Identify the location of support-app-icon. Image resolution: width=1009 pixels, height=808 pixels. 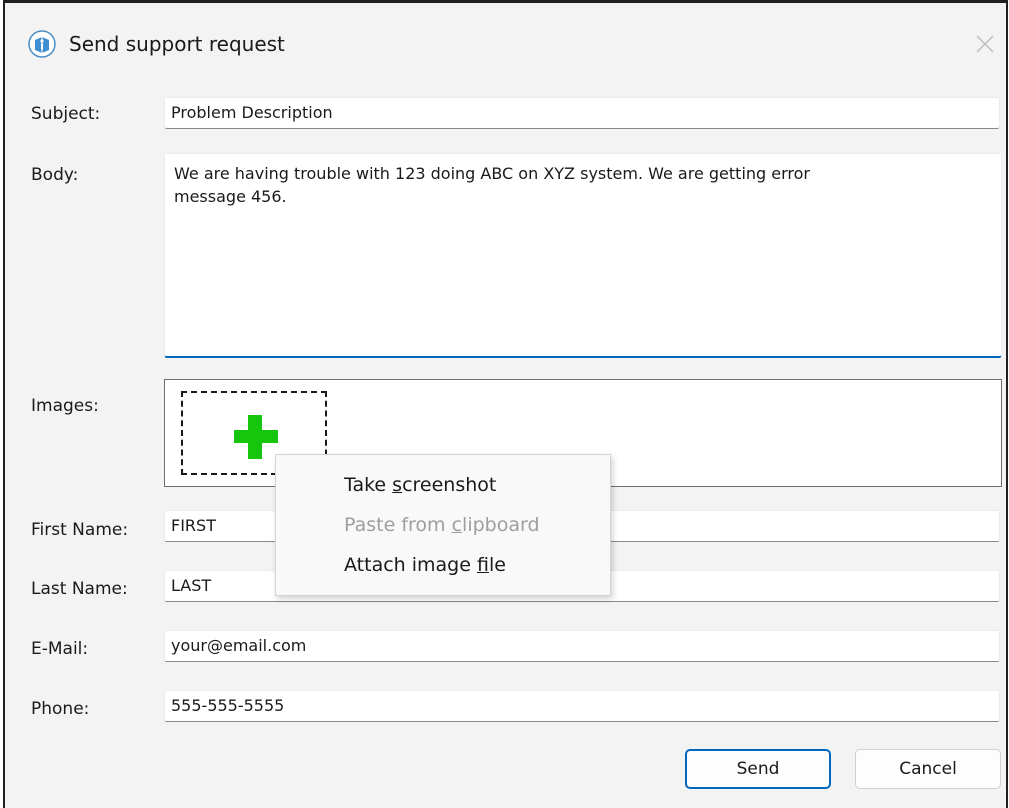
(42, 44).